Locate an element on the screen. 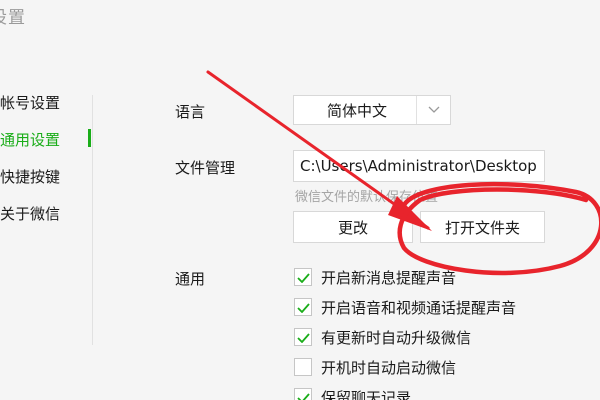  option-label: 开启语音和视频通话提醒声音 is located at coordinates (419, 307).